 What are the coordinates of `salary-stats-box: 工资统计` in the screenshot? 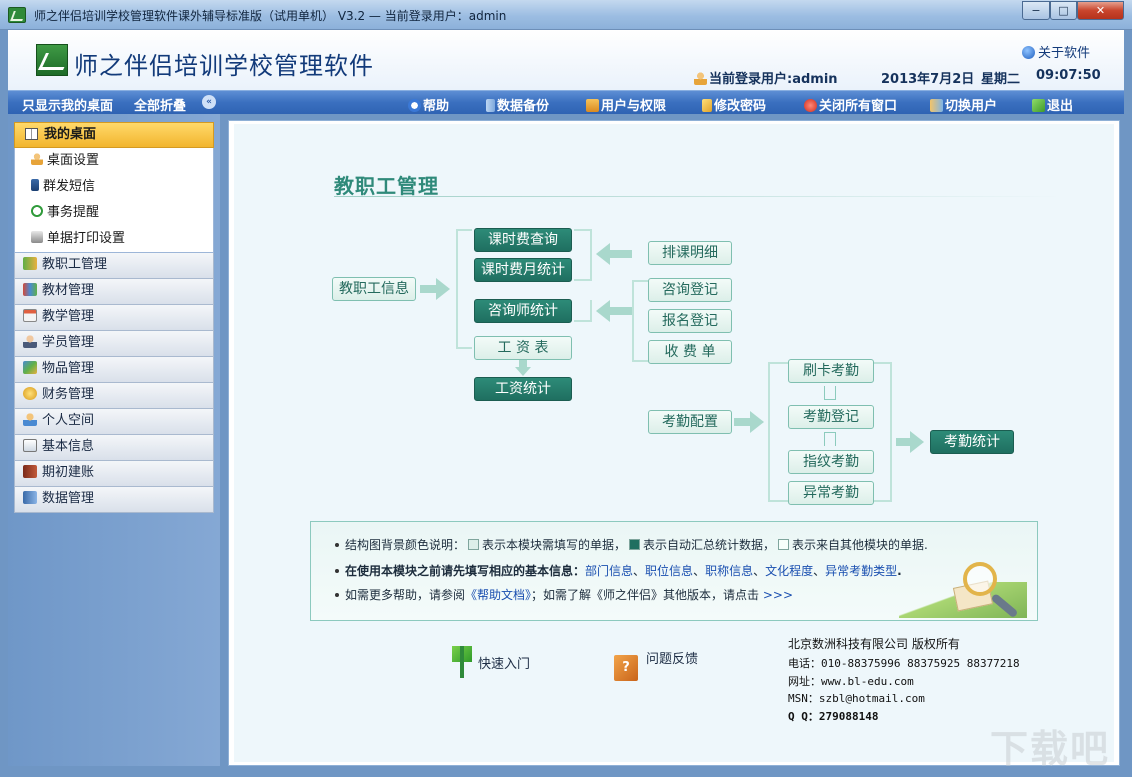 It's located at (523, 389).